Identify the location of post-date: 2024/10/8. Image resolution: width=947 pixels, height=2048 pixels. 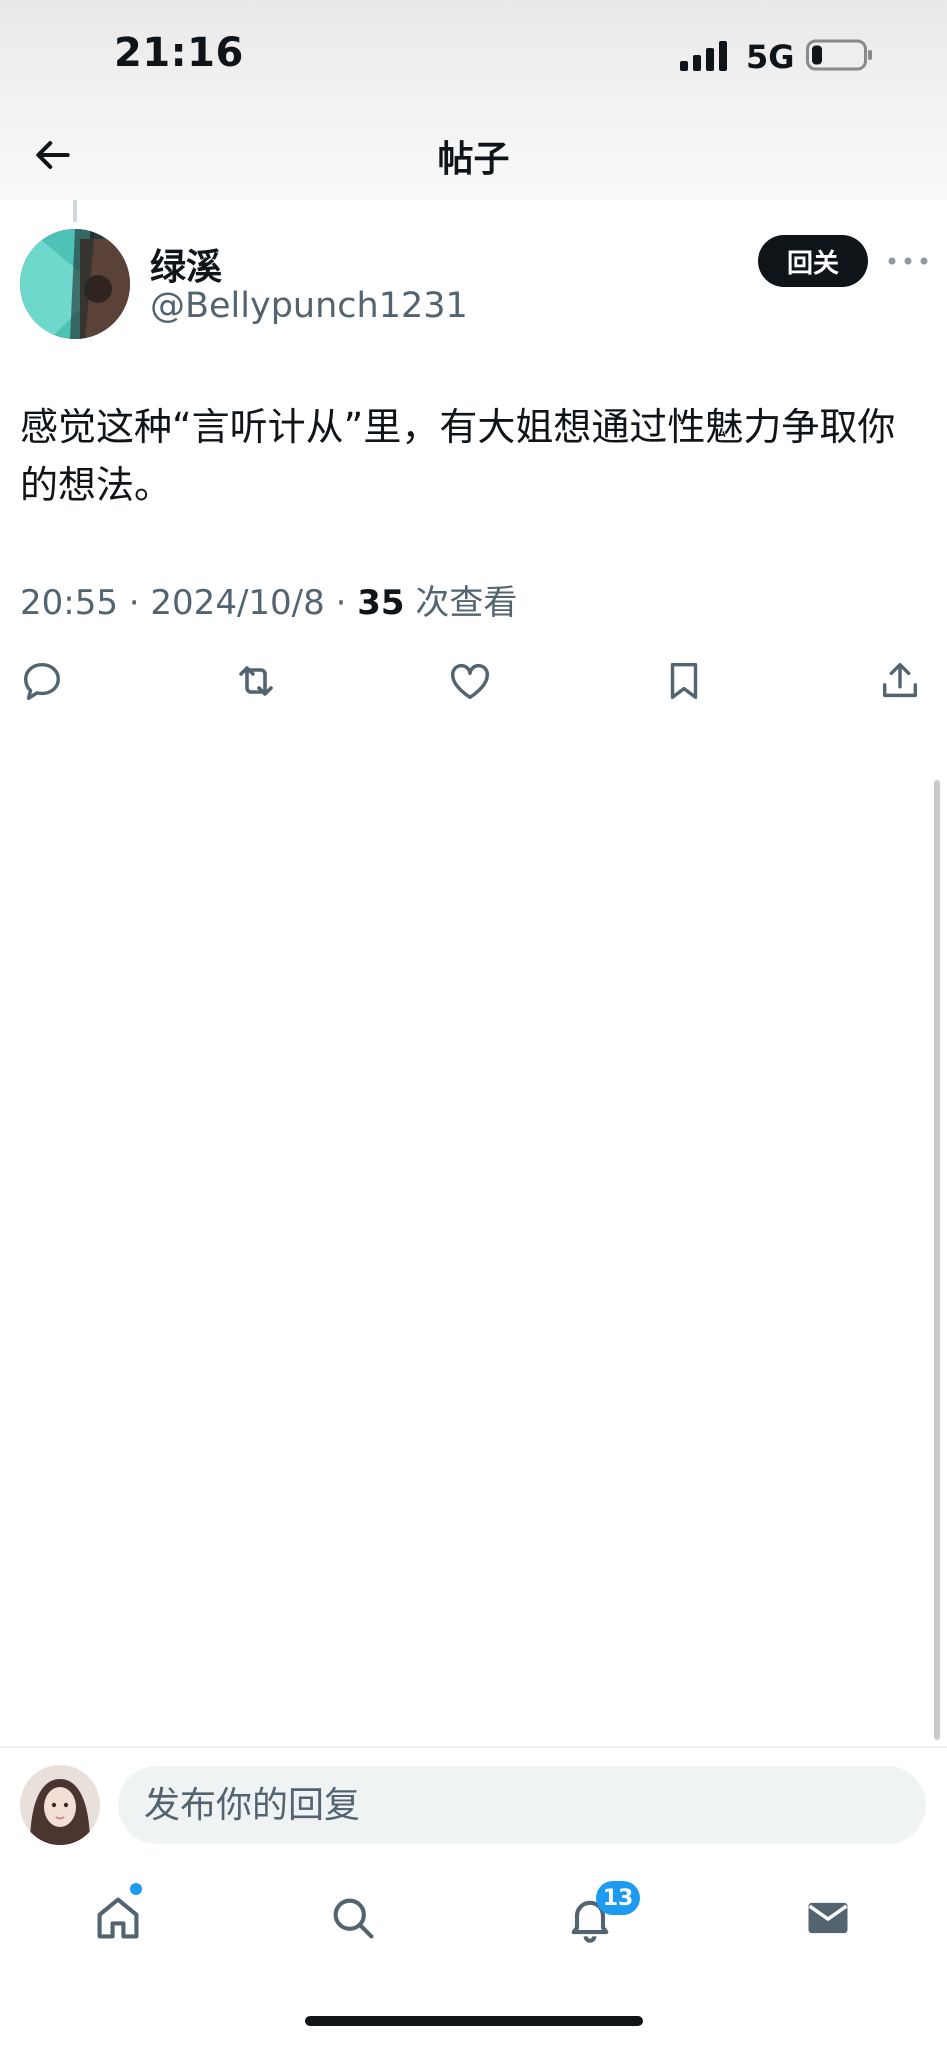
(237, 603).